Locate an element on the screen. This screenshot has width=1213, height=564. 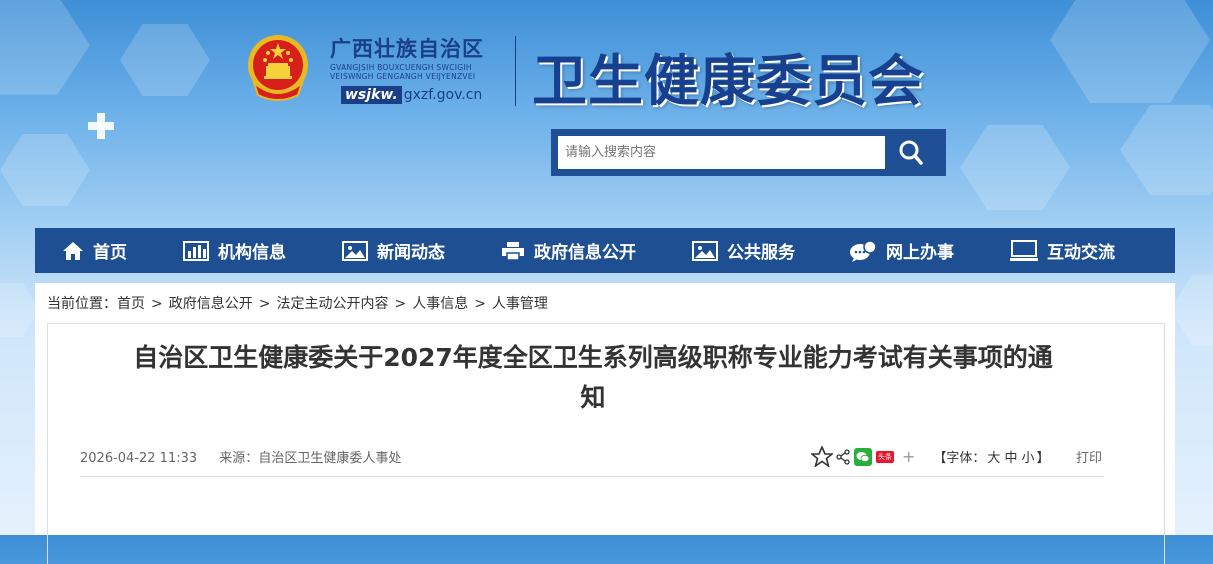
nav-item-news: 新闻动态 is located at coordinates (393, 250).